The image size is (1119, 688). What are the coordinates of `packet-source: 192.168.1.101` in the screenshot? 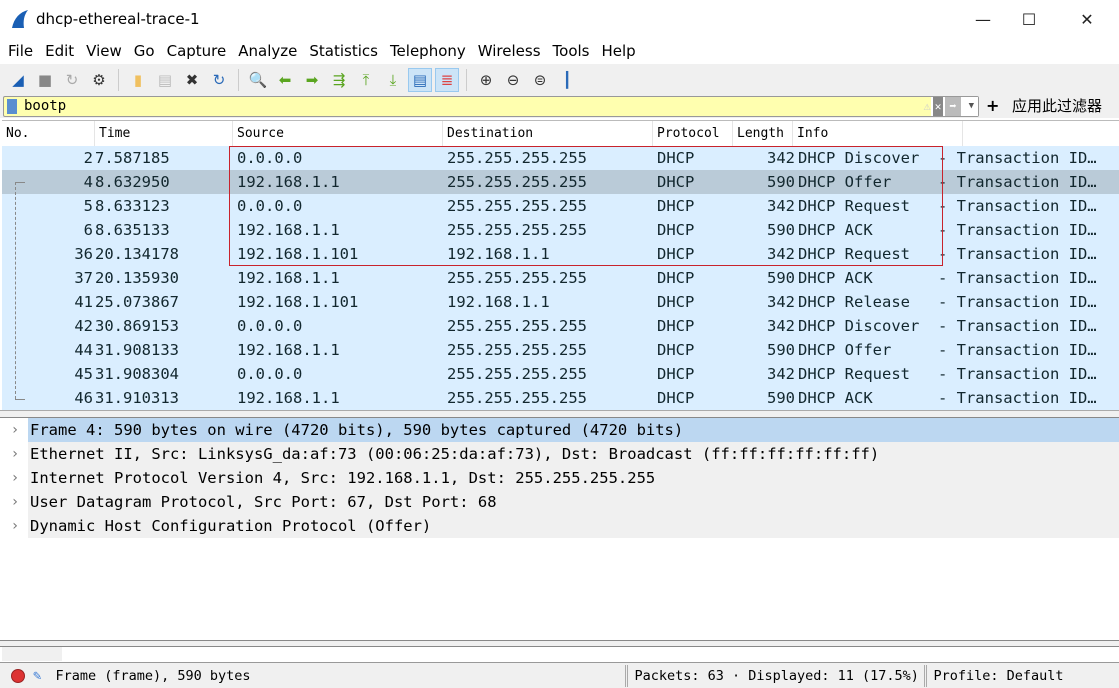 It's located at (298, 254).